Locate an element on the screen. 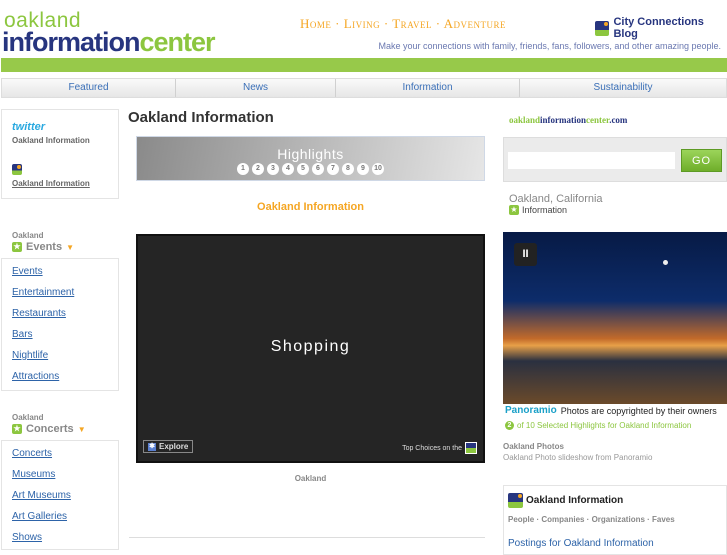 The height and width of the screenshot is (555, 727). info-box-title: Oakland Information is located at coordinates (565, 500).